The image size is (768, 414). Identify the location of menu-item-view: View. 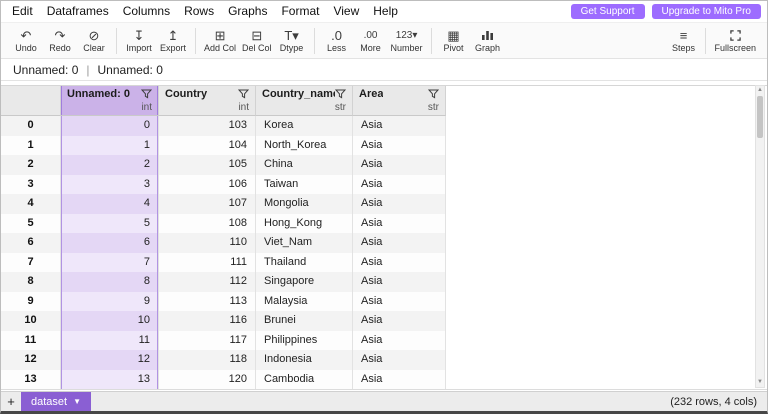
(346, 11).